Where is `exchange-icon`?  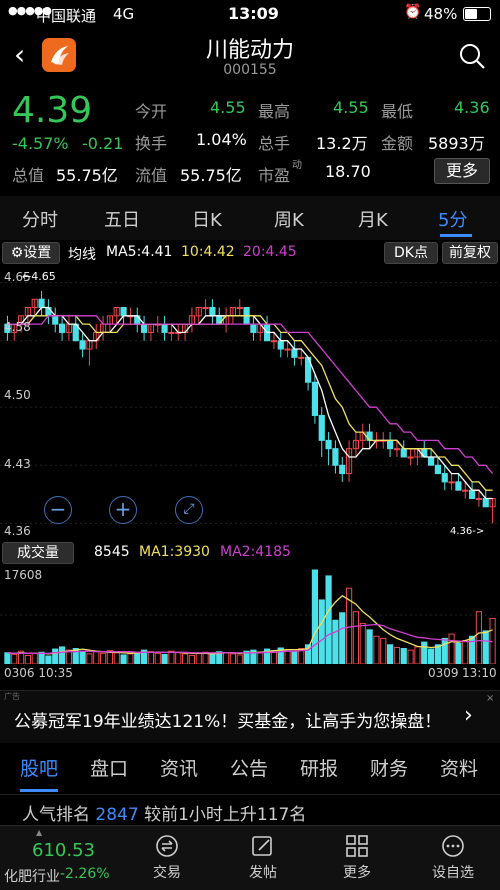
exchange-icon is located at coordinates (167, 846).